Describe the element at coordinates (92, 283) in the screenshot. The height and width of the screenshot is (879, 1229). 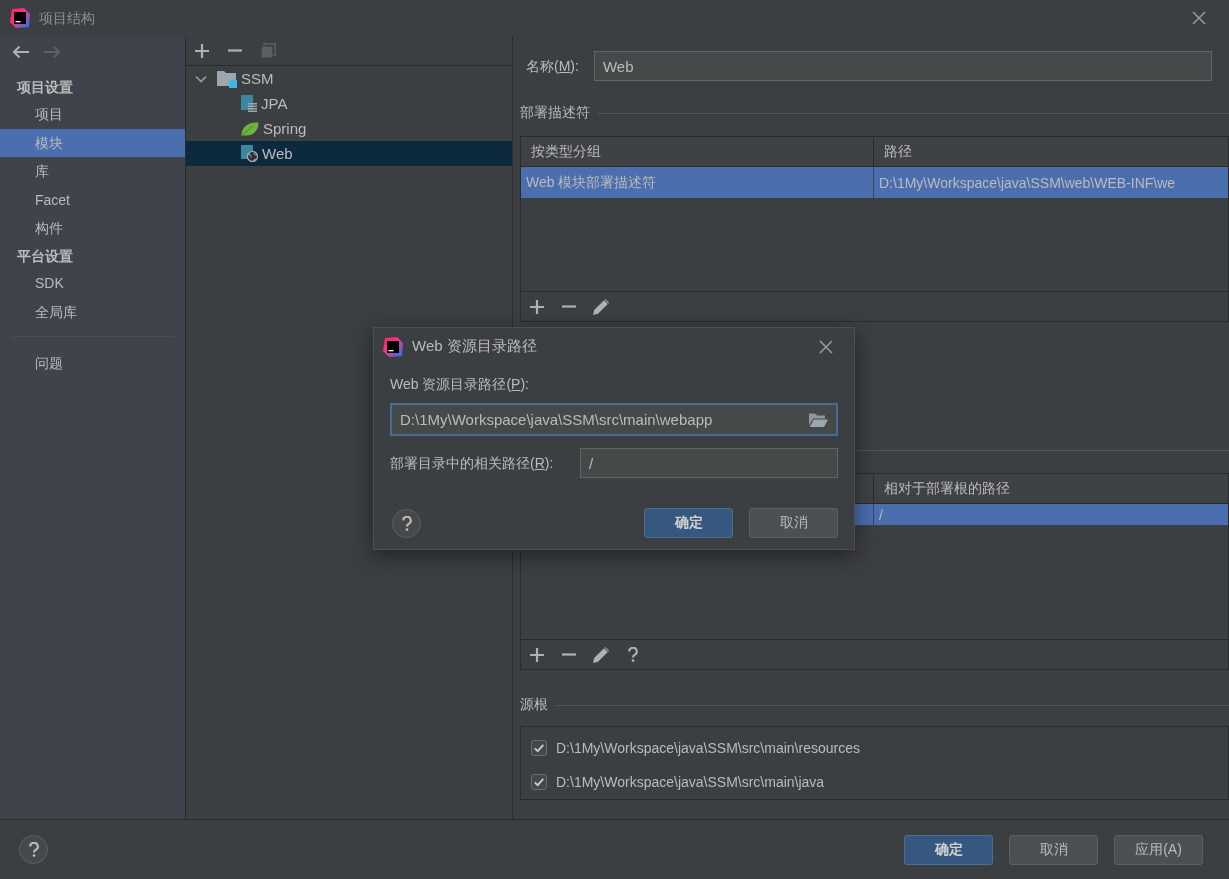
I see `sidebar-item: SDK` at that location.